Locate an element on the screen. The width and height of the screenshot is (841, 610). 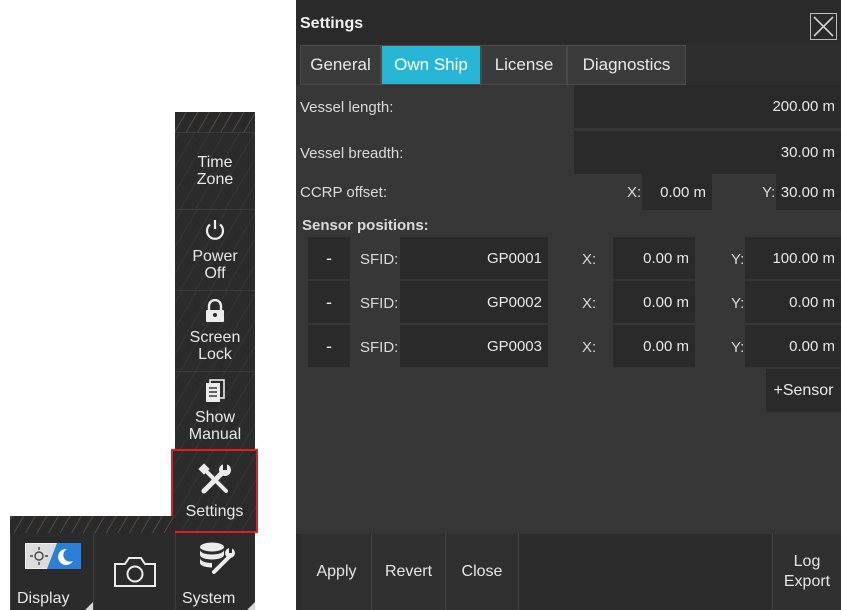
power-icon is located at coordinates (215, 232).